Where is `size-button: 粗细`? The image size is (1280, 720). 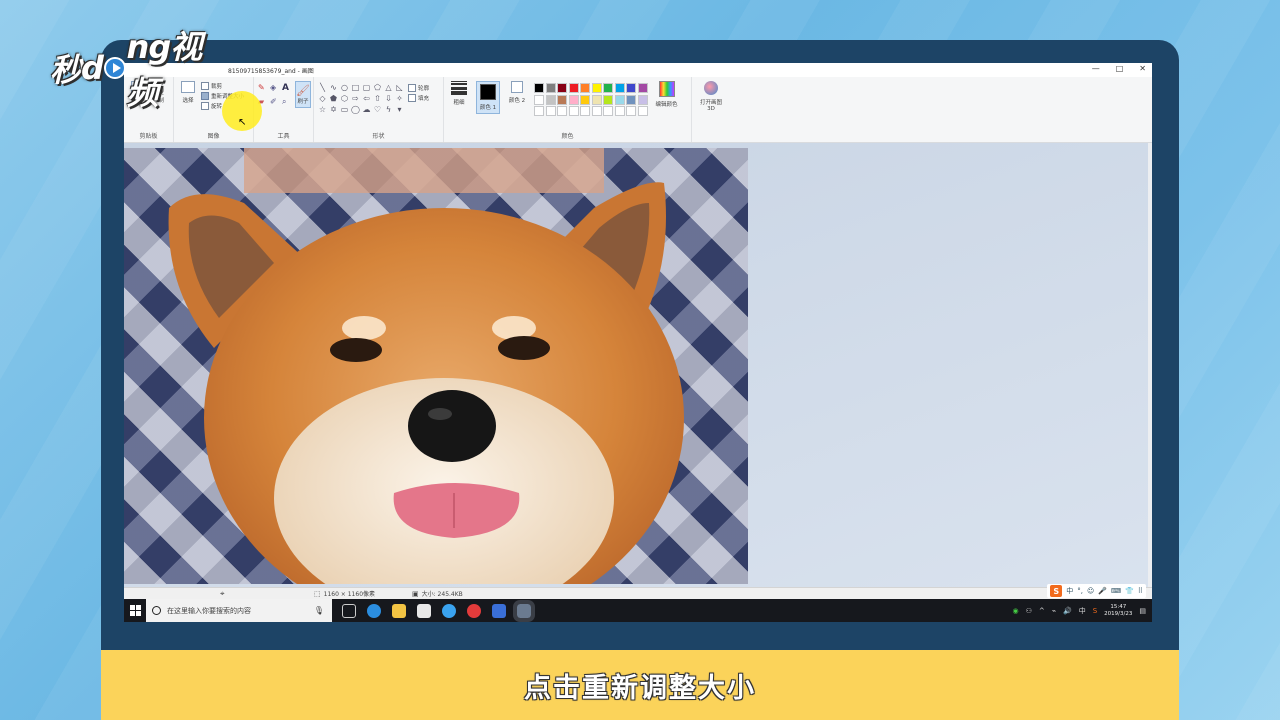 size-button: 粗细 is located at coordinates (459, 93).